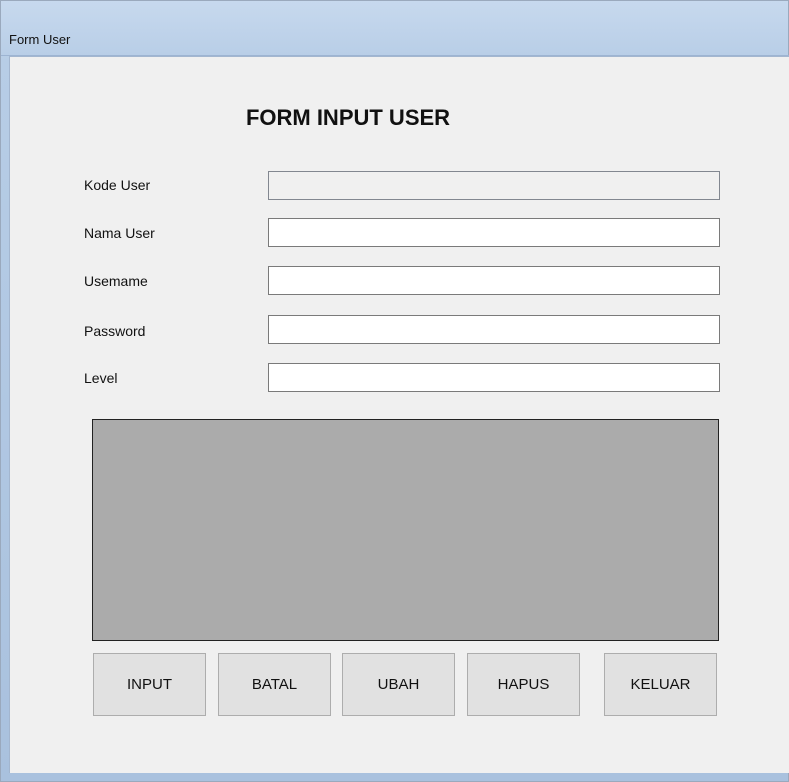  Describe the element at coordinates (494, 232) in the screenshot. I see `nama-user-field` at that location.